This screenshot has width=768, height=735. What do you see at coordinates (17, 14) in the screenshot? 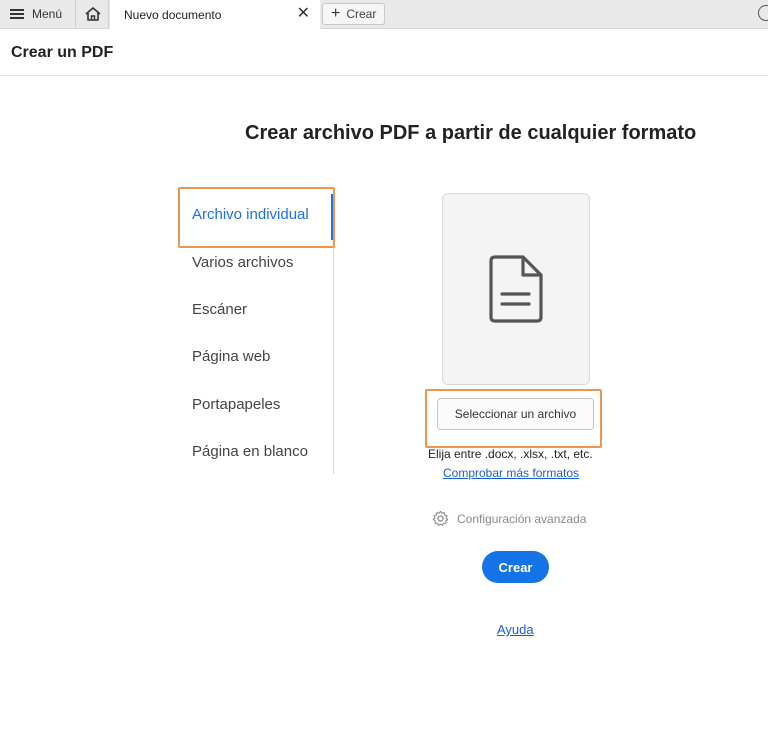
I see `hamburger-icon` at bounding box center [17, 14].